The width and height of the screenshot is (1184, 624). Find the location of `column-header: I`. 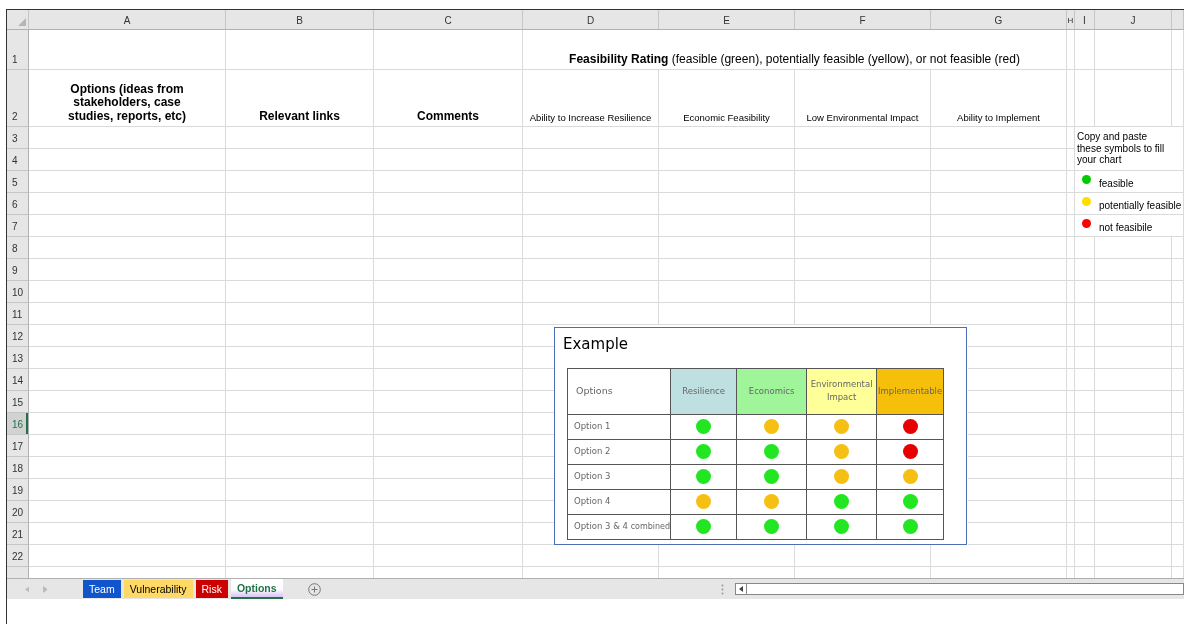

column-header: I is located at coordinates (1085, 20).